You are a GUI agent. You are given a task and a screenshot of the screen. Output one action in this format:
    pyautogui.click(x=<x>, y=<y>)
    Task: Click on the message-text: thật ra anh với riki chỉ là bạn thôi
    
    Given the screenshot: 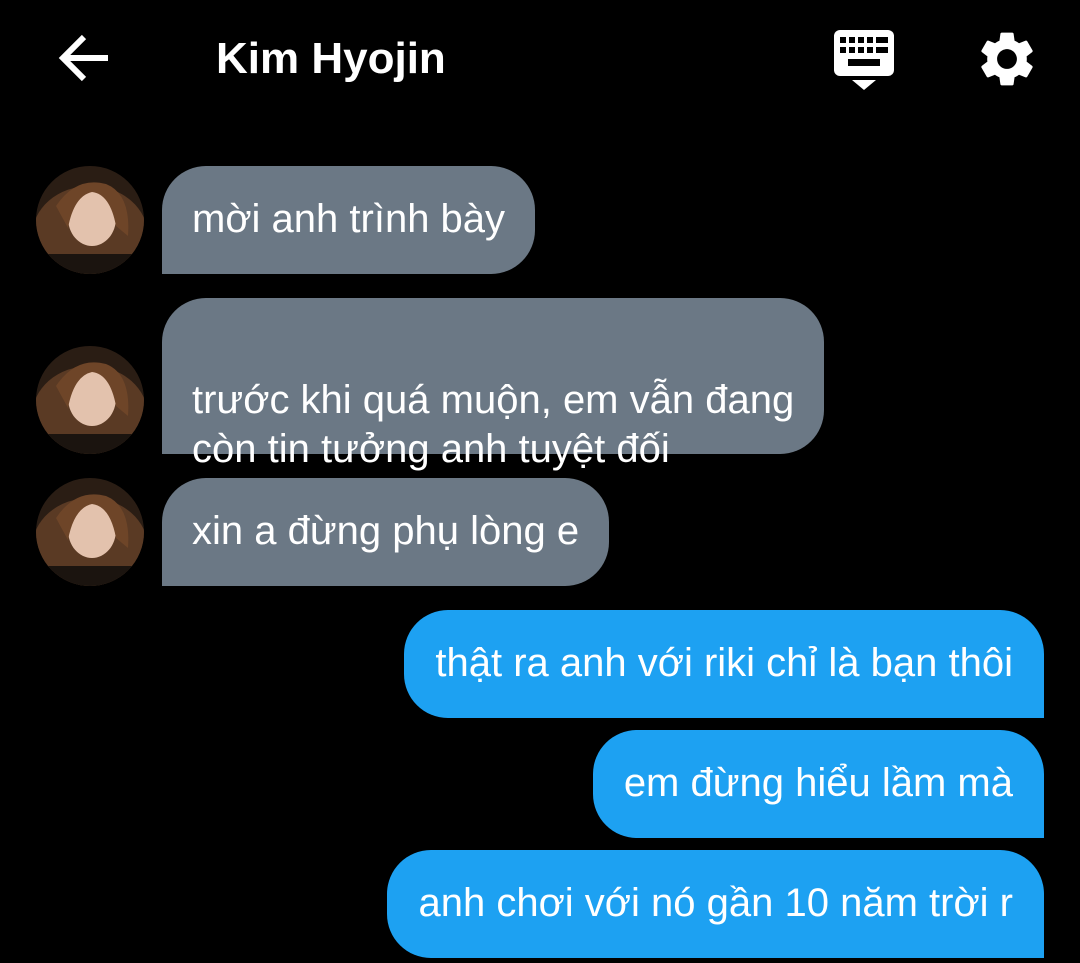 What is the action you would take?
    pyautogui.click(x=724, y=663)
    